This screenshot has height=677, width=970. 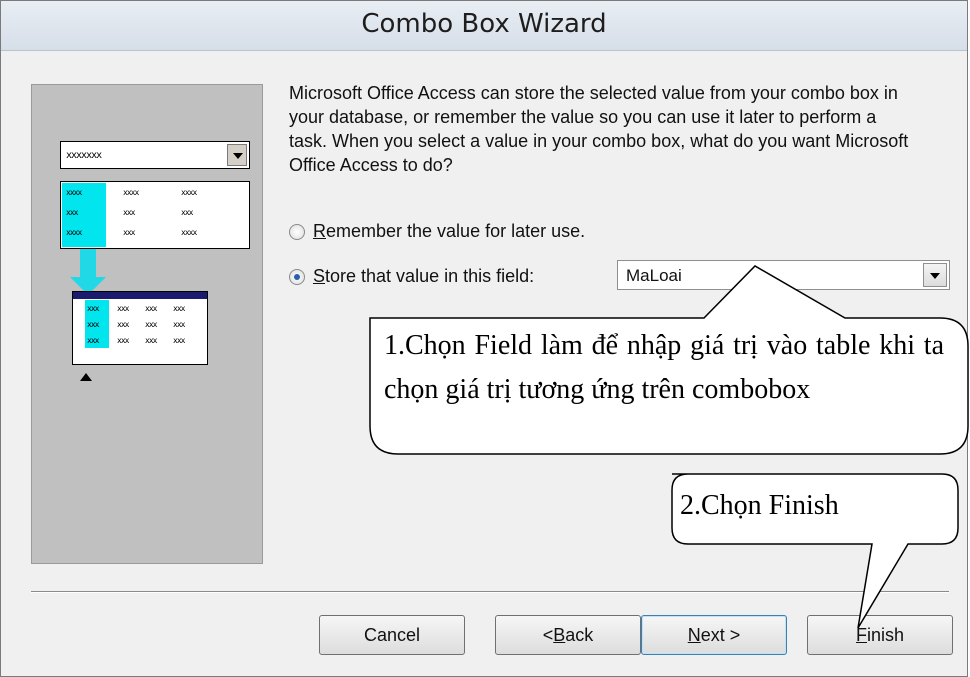 I want to click on finish-button: Finish, so click(x=880, y=635).